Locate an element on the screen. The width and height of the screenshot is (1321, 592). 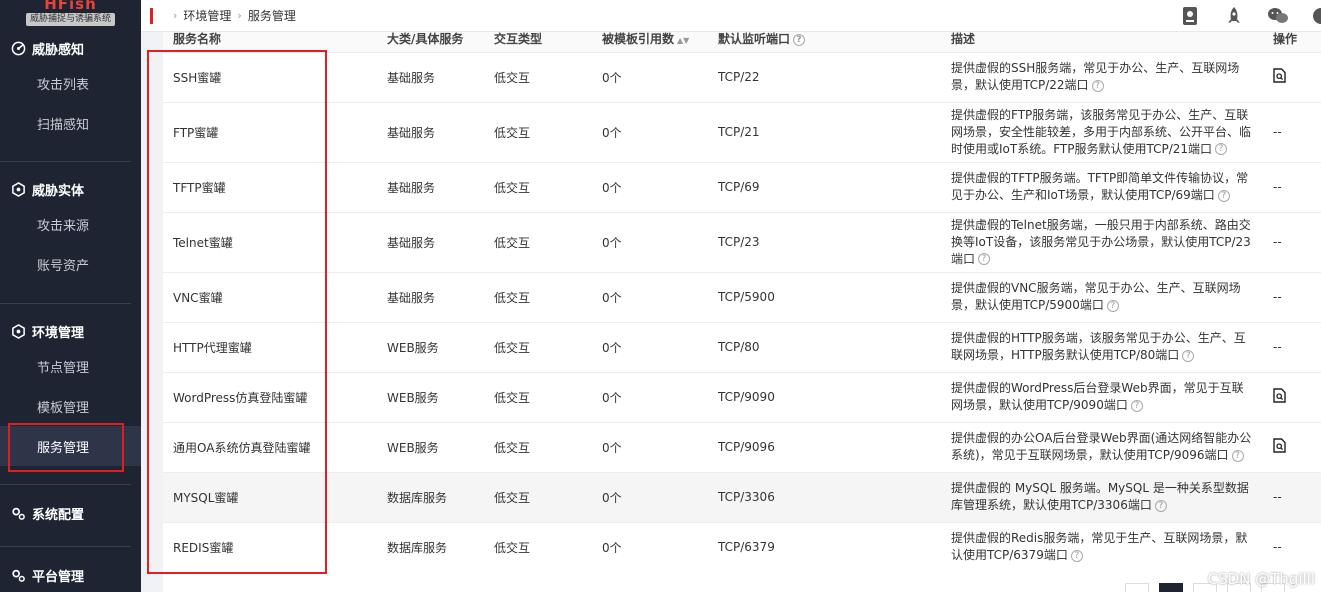
nav-head-threat-entity: 威胁实体 is located at coordinates (70, 189).